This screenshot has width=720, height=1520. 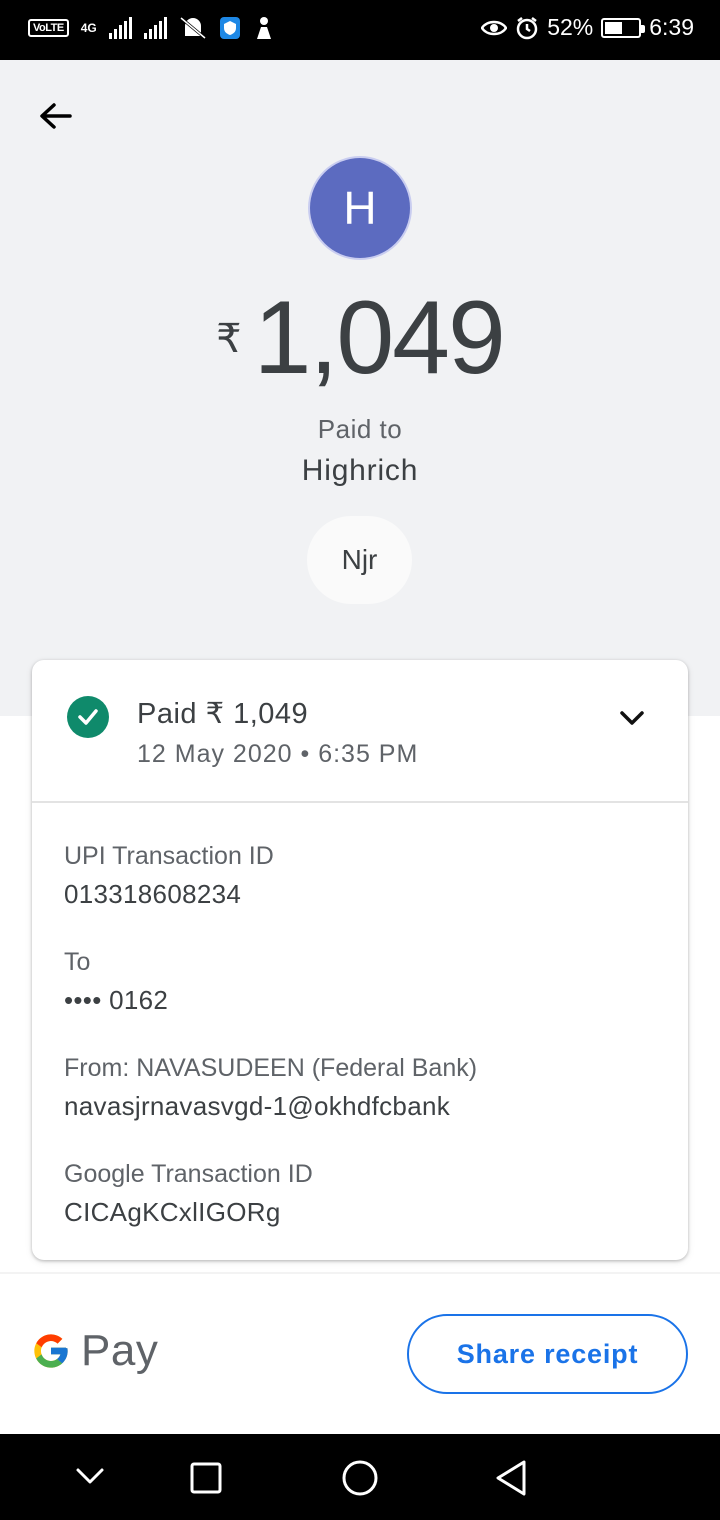 I want to click on detail-upi-id: UPI Transaction ID 013318608234, so click(x=169, y=876).